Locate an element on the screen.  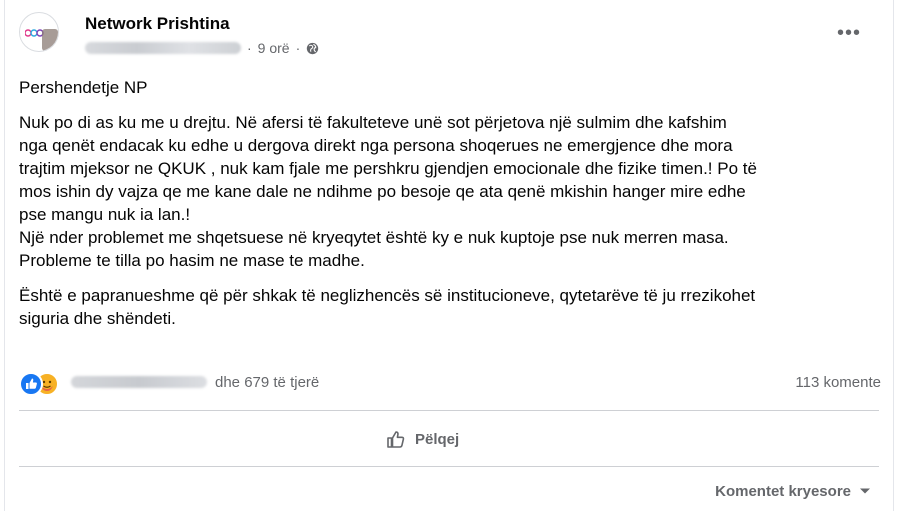
chevron-down-icon is located at coordinates (865, 491).